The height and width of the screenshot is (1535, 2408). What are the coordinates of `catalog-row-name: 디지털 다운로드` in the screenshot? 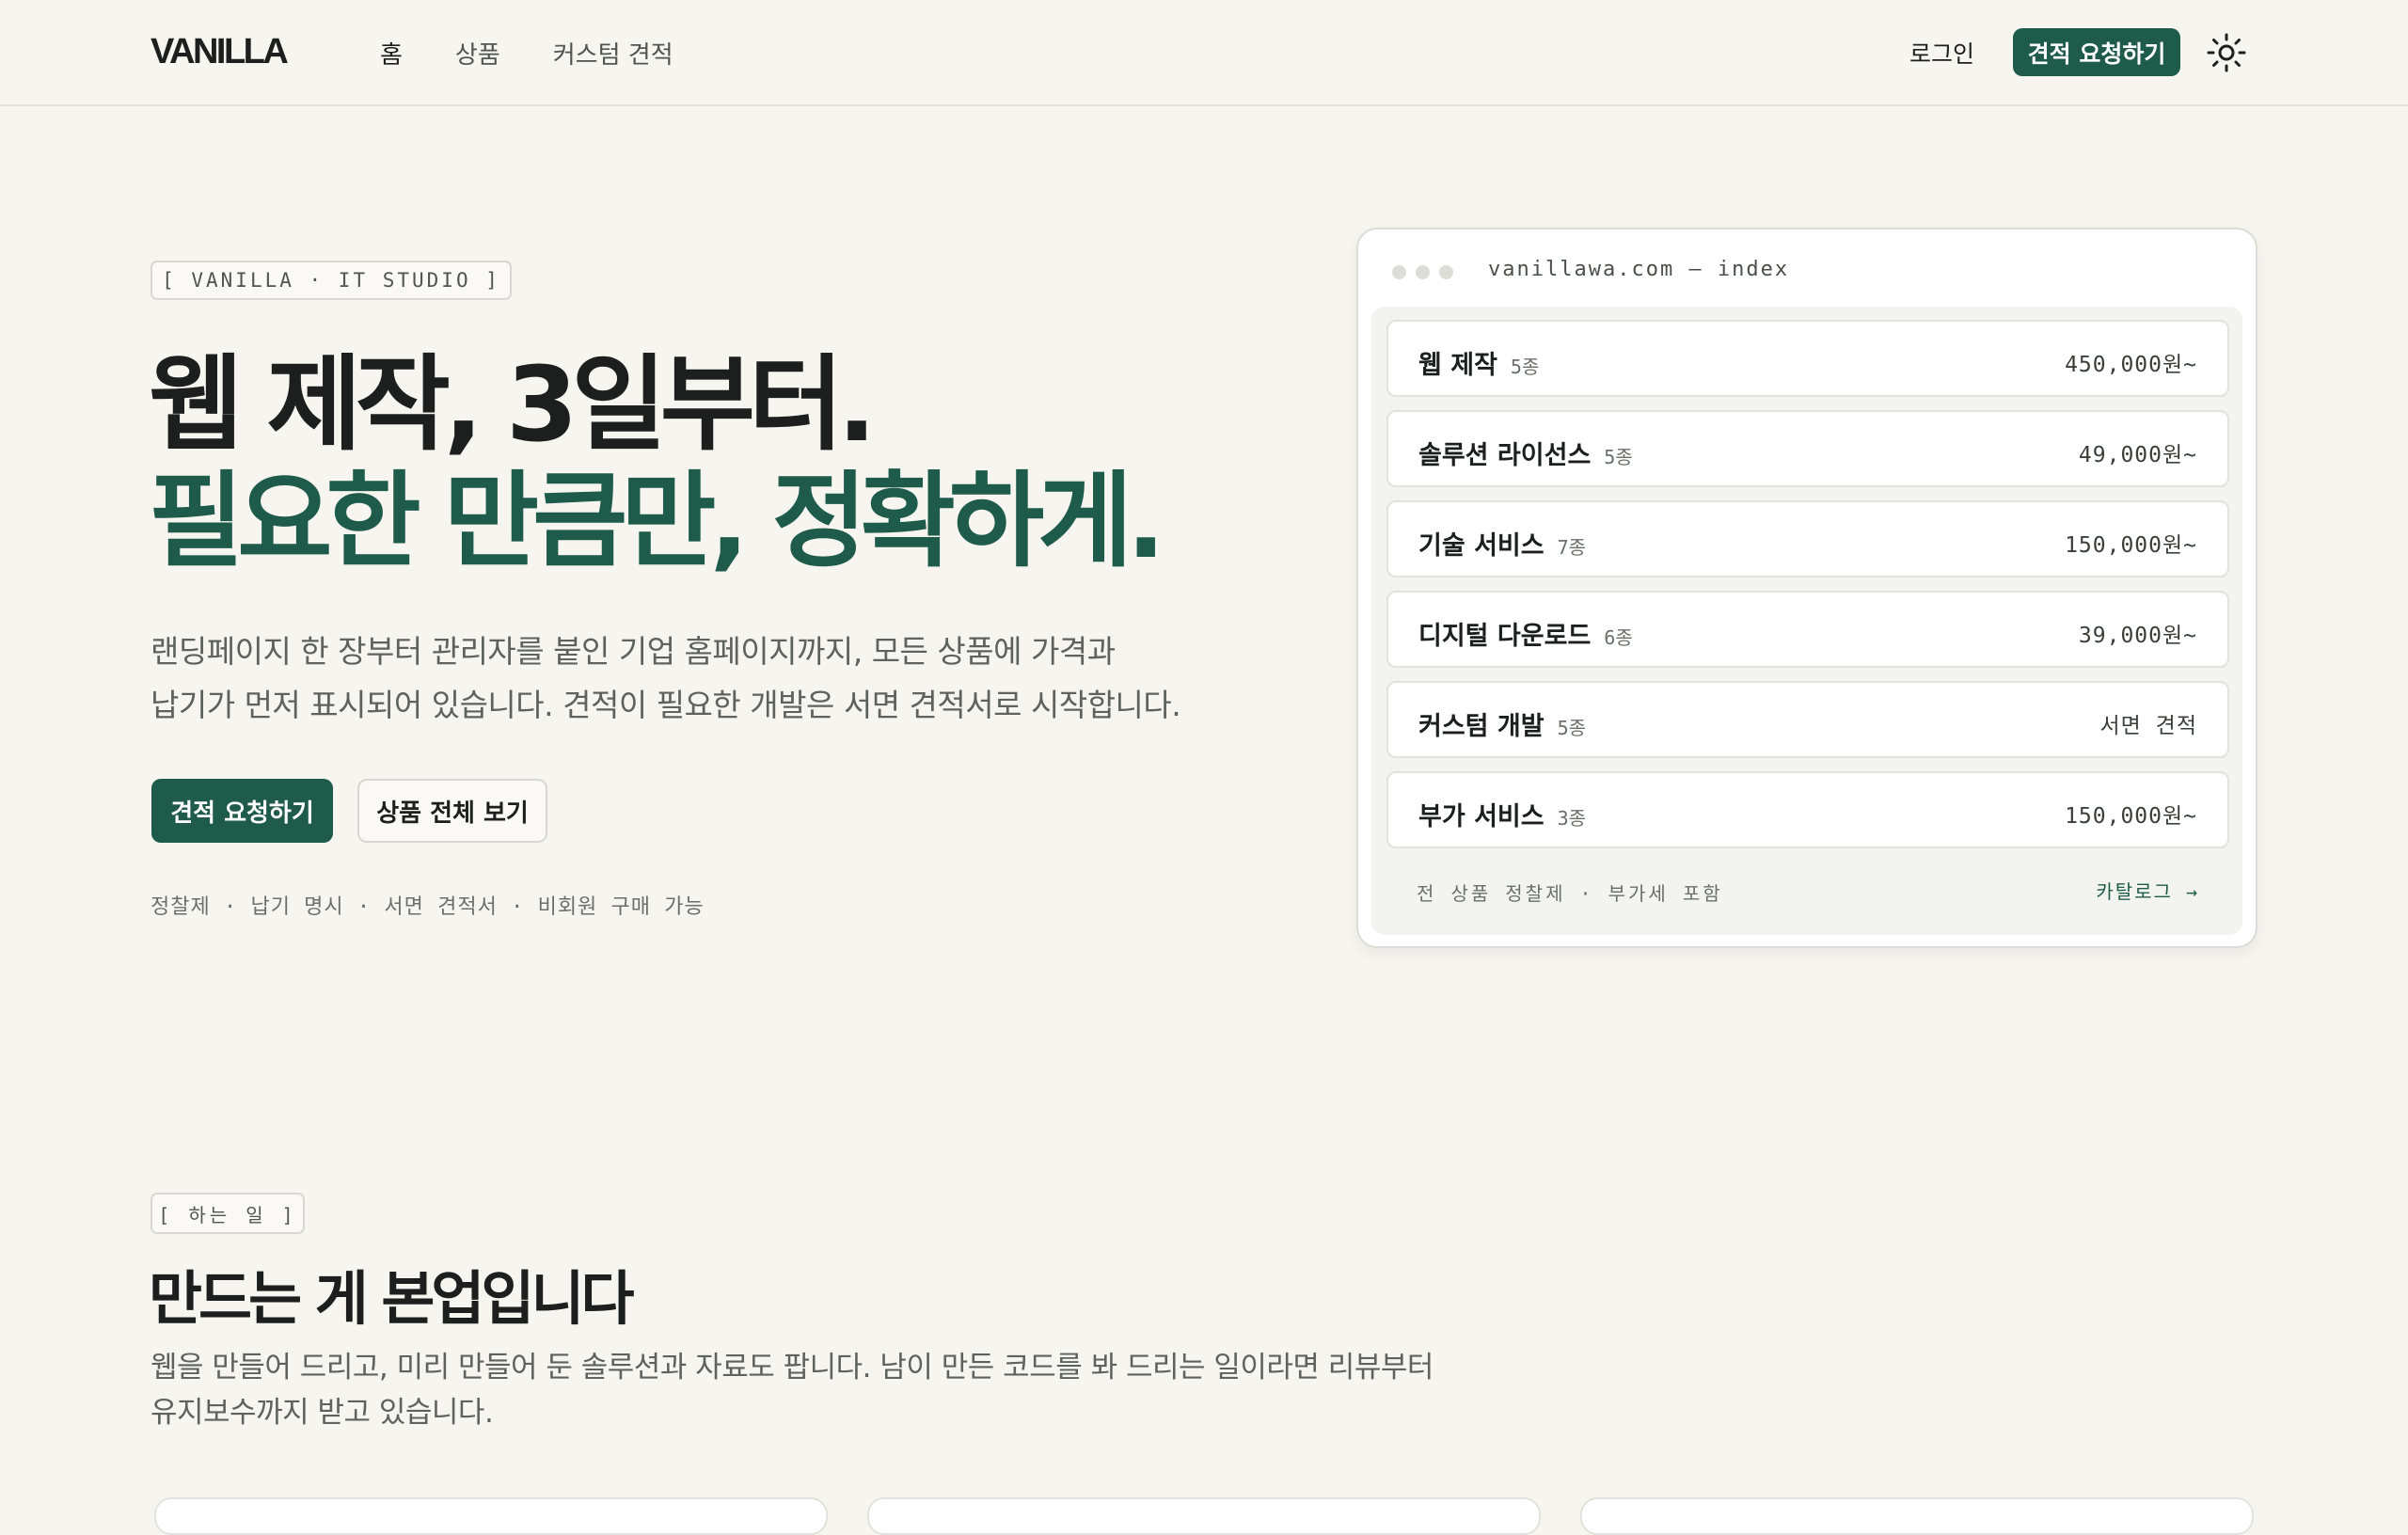 It's located at (1505, 636).